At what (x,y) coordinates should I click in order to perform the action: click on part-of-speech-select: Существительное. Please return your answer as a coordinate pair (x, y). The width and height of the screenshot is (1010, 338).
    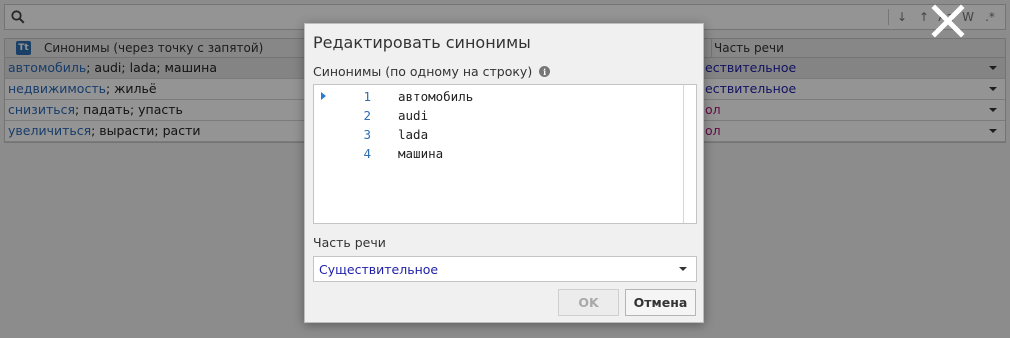
    Looking at the image, I should click on (505, 269).